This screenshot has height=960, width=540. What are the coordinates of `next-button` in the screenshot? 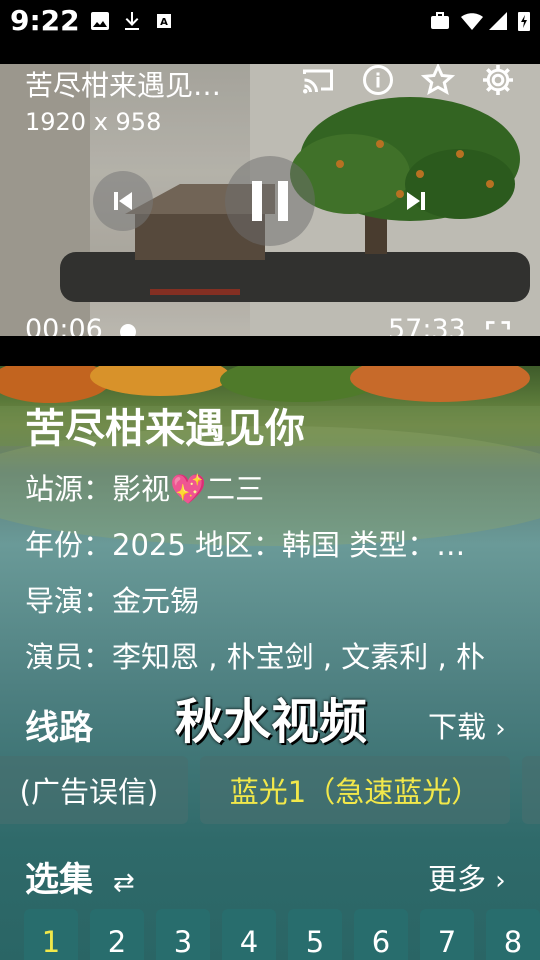 It's located at (416, 201).